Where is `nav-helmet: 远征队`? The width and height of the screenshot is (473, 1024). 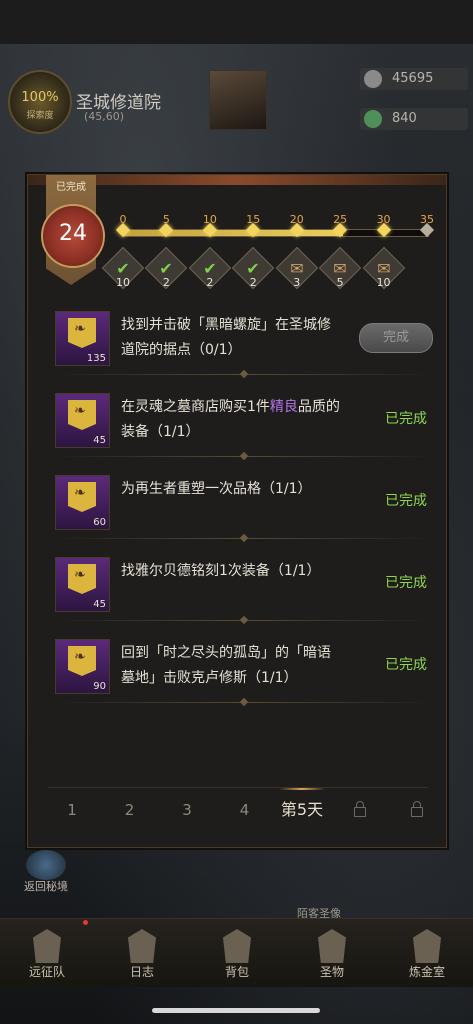
nav-helmet: 远征队 is located at coordinates (47, 953).